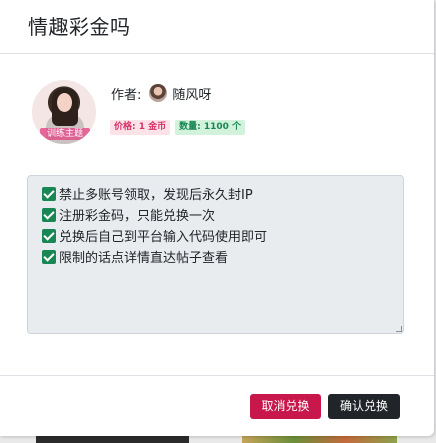 The image size is (436, 443). I want to click on rule-text: 限制的话点详情直达帖子查看, so click(144, 258).